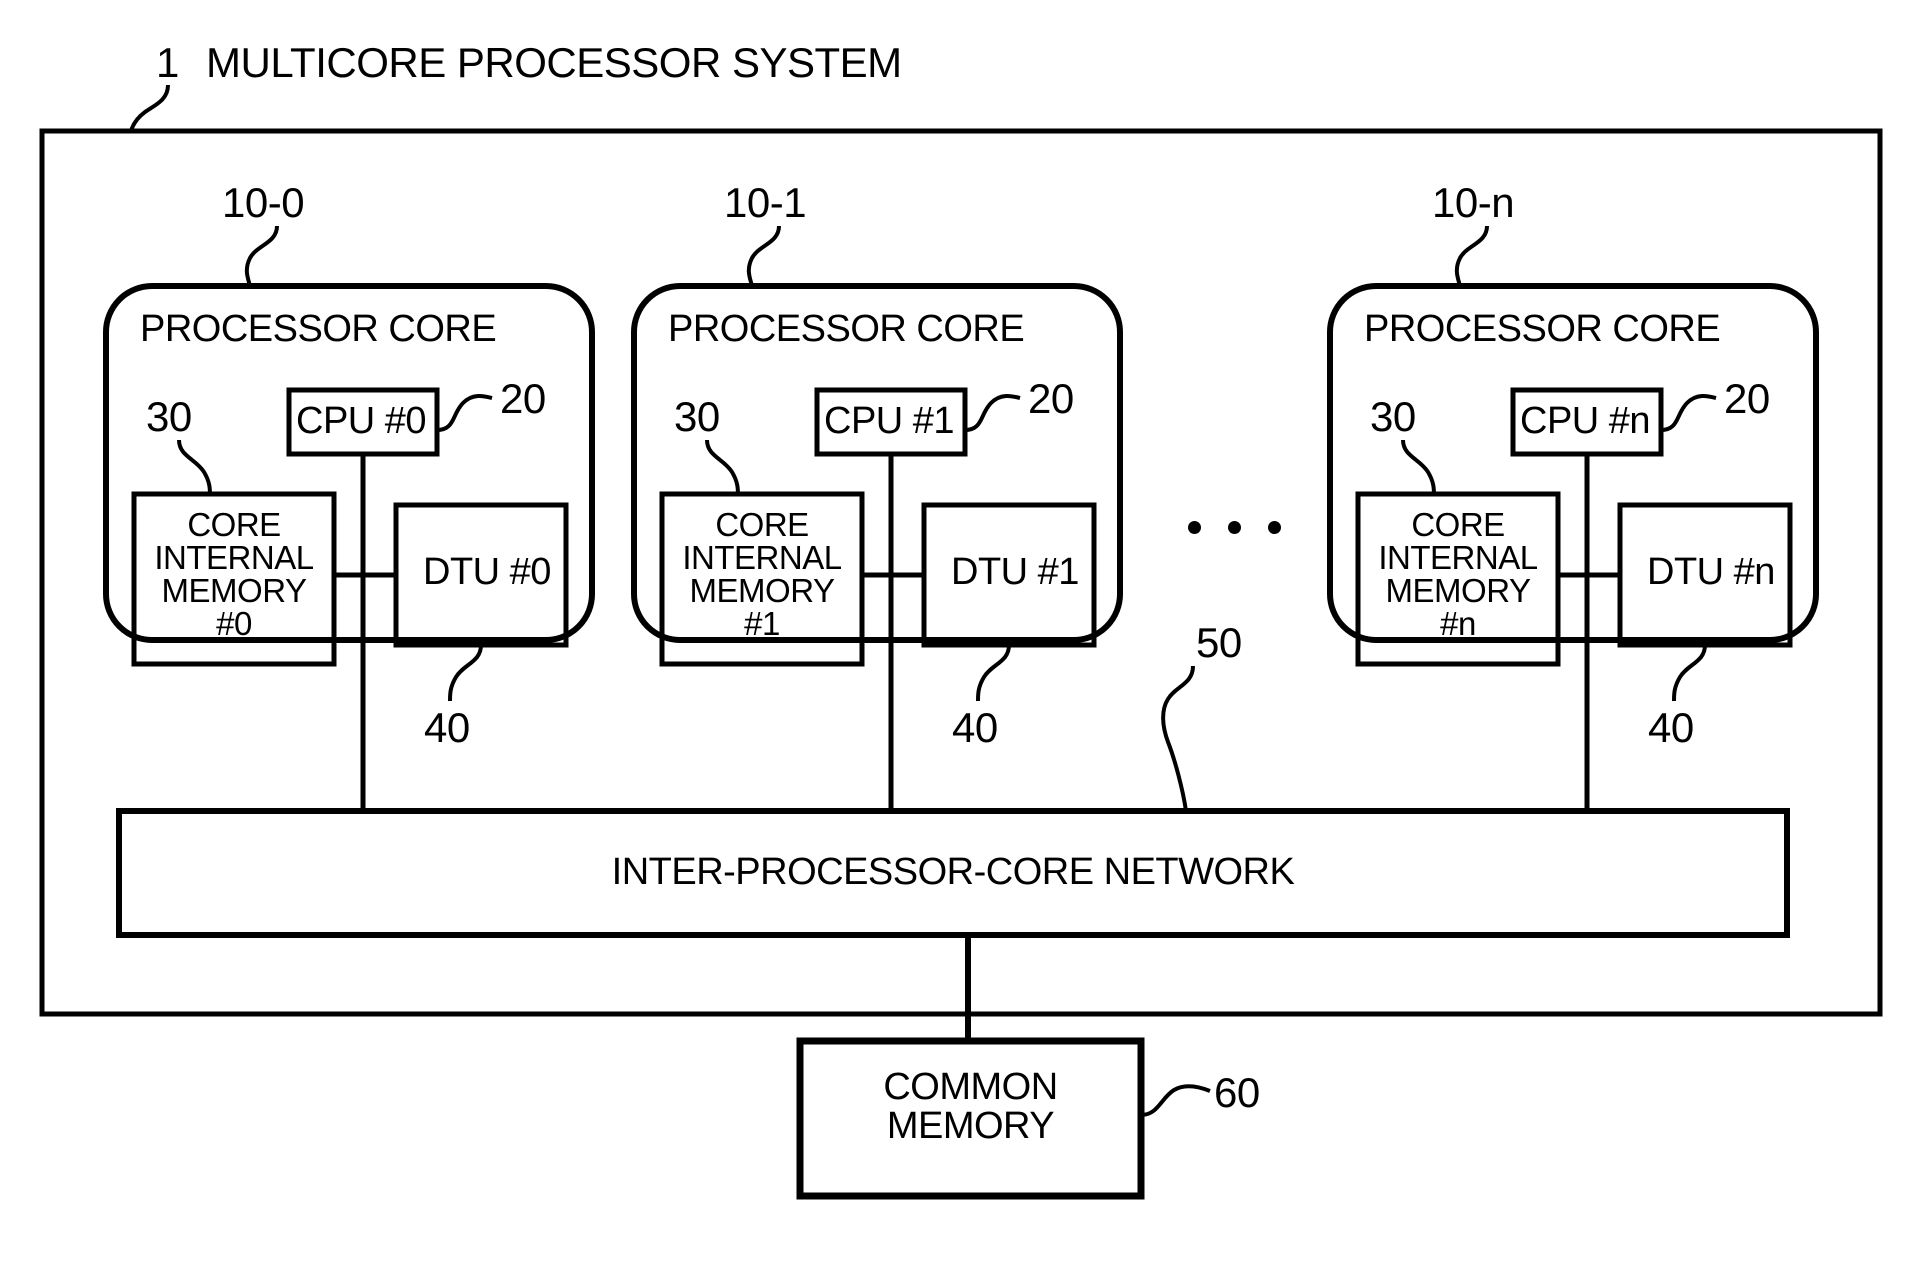 The height and width of the screenshot is (1273, 1919). Describe the element at coordinates (1051, 398) in the screenshot. I see `core-1-cpu-ref-label: 20` at that location.